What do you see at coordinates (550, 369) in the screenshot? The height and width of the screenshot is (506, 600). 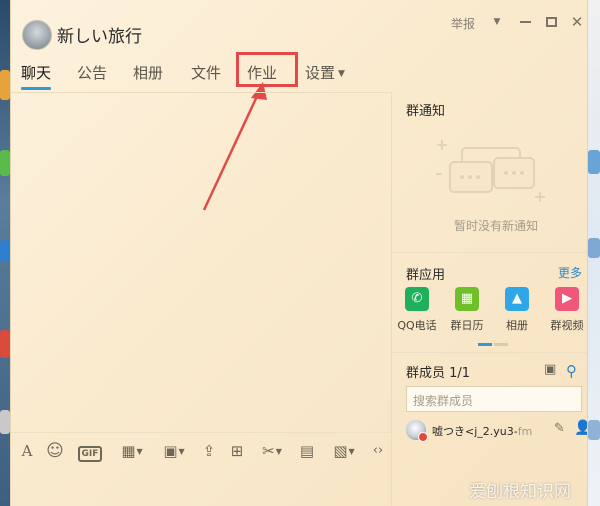 I see `member-settings-icon: ▣` at bounding box center [550, 369].